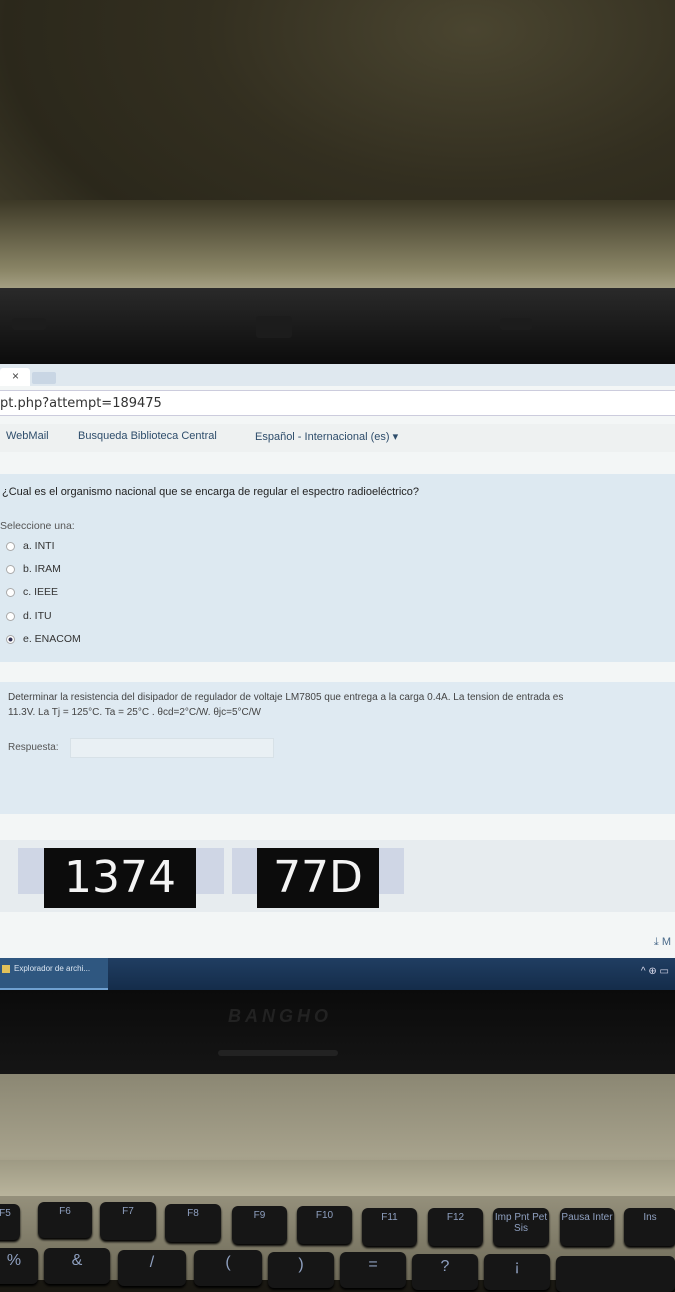 The image size is (675, 1292). I want to click on download-icon: ⤓ M, so click(662, 942).